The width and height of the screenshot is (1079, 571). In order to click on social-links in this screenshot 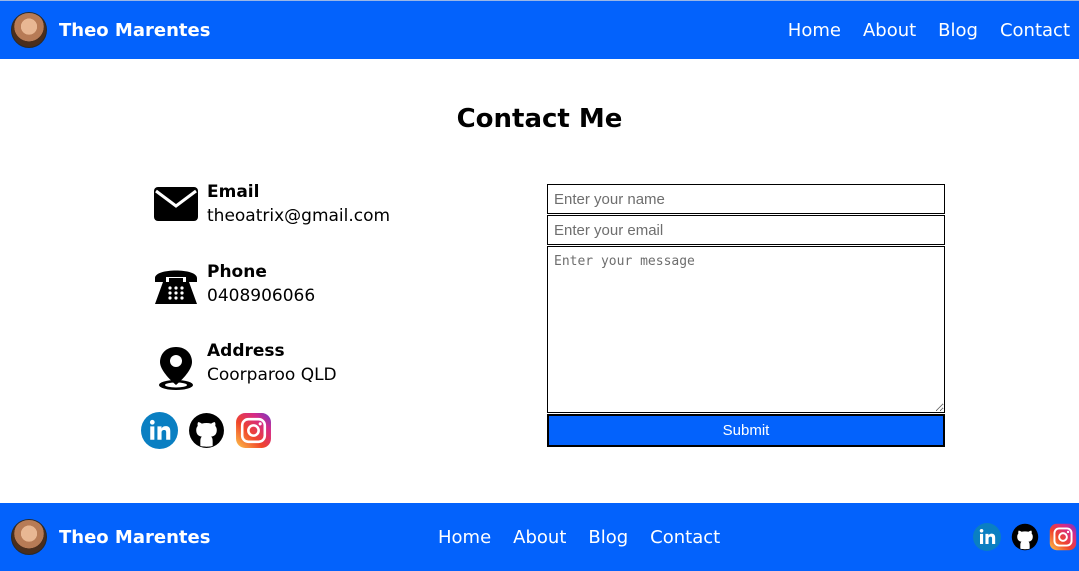, I will do `click(211, 430)`.